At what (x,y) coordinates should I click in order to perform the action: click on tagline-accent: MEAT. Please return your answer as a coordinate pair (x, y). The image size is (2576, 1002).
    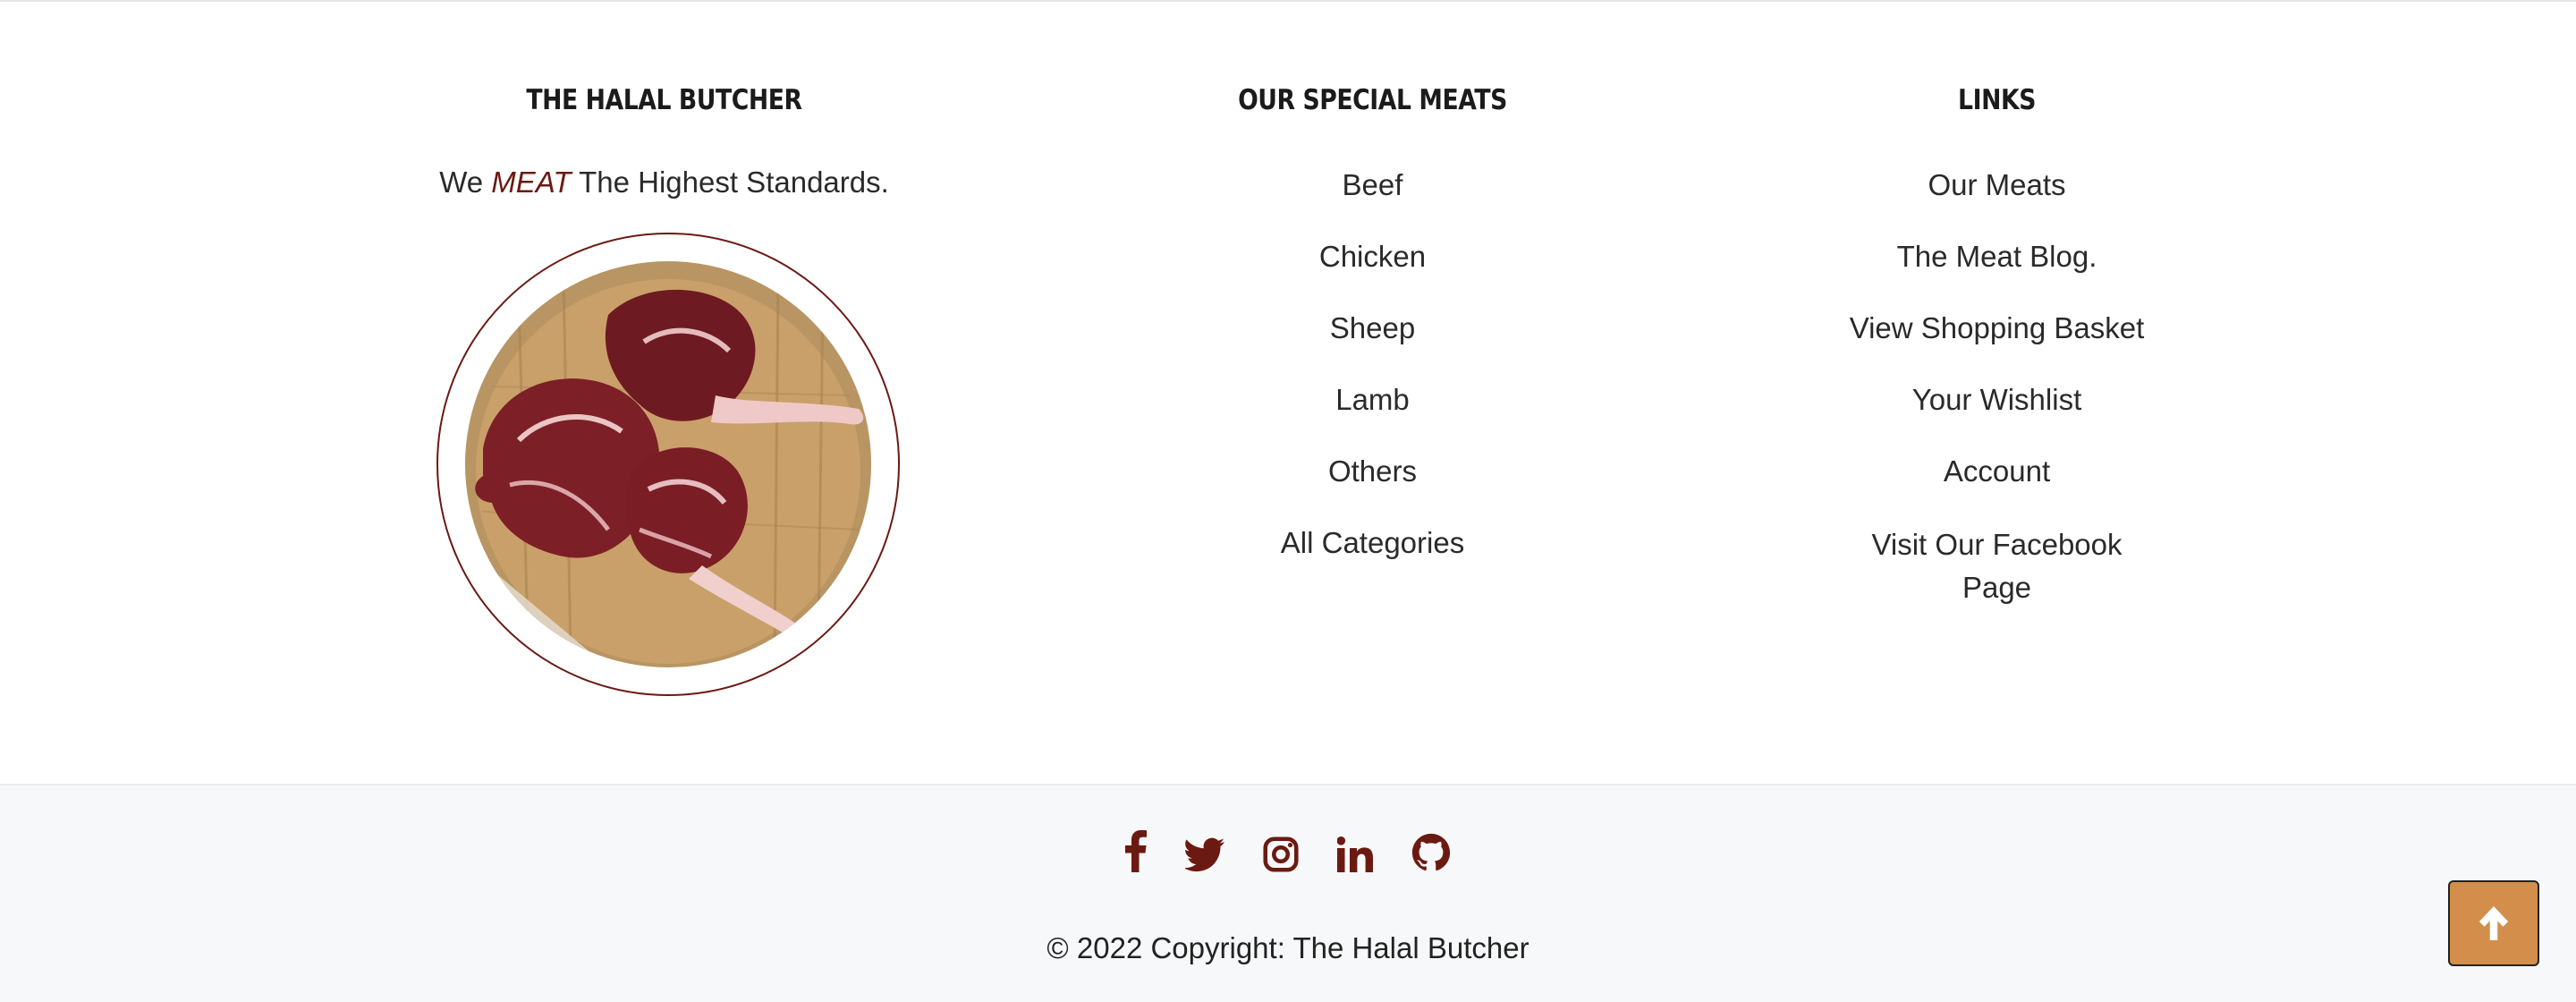
    Looking at the image, I should click on (531, 182).